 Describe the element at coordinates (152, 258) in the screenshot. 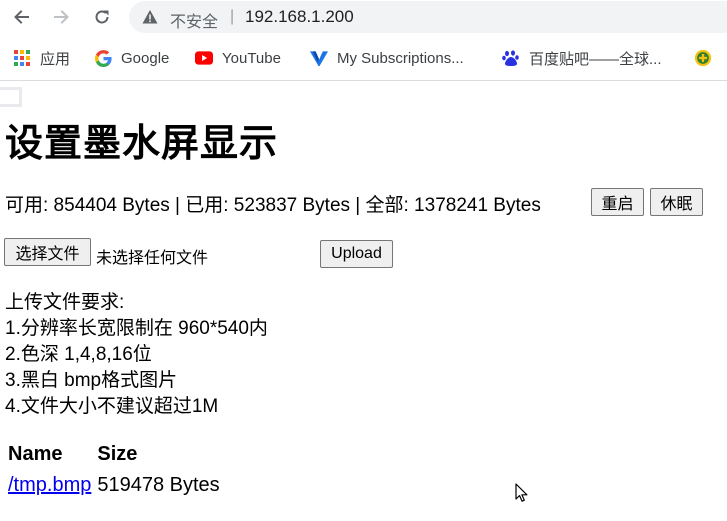

I see `no-file-selected-text: 未选择任何文件` at that location.